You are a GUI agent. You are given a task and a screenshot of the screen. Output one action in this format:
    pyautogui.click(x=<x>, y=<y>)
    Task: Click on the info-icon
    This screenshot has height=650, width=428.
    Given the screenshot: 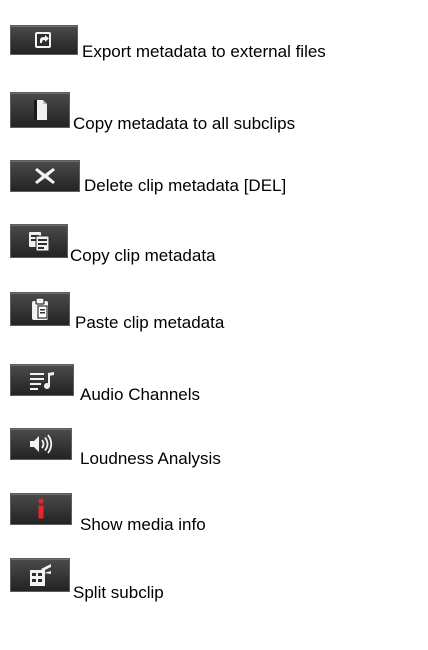 What is the action you would take?
    pyautogui.click(x=41, y=509)
    